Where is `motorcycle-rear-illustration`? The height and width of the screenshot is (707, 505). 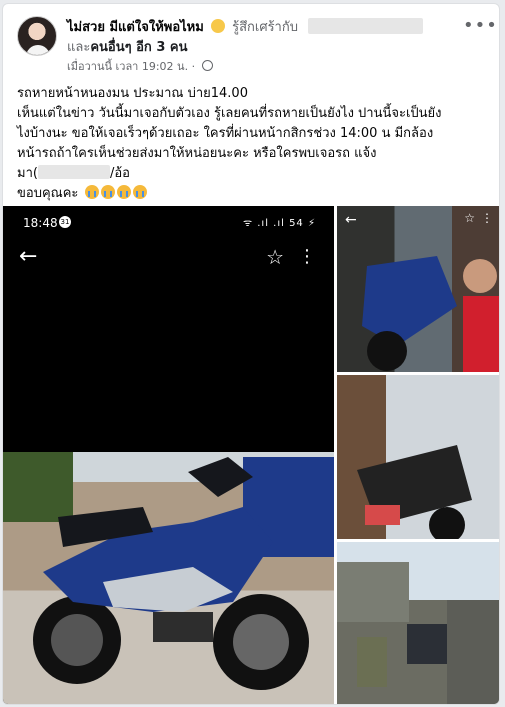 motorcycle-rear-illustration is located at coordinates (414, 492).